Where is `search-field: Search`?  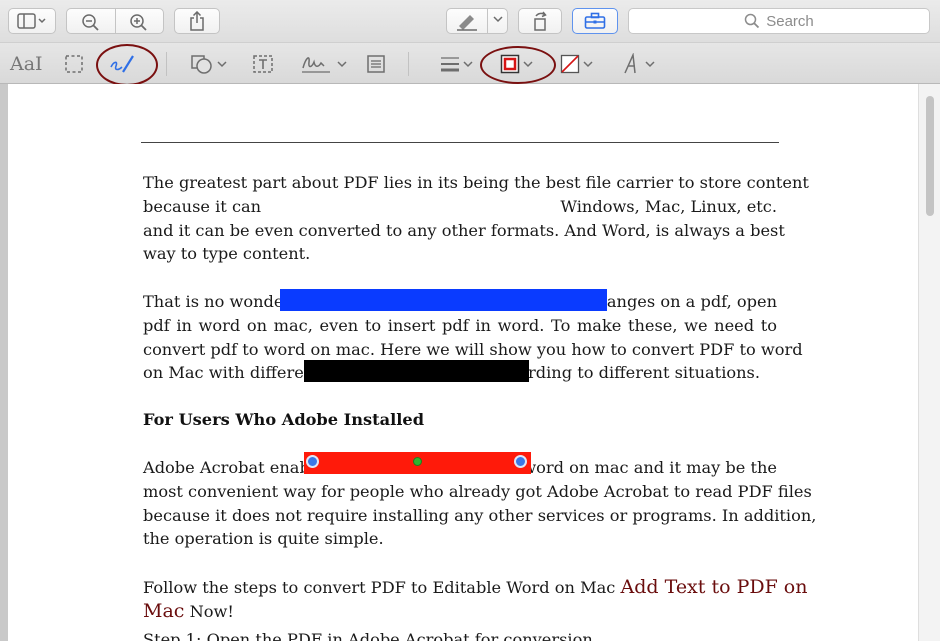 search-field: Search is located at coordinates (779, 21).